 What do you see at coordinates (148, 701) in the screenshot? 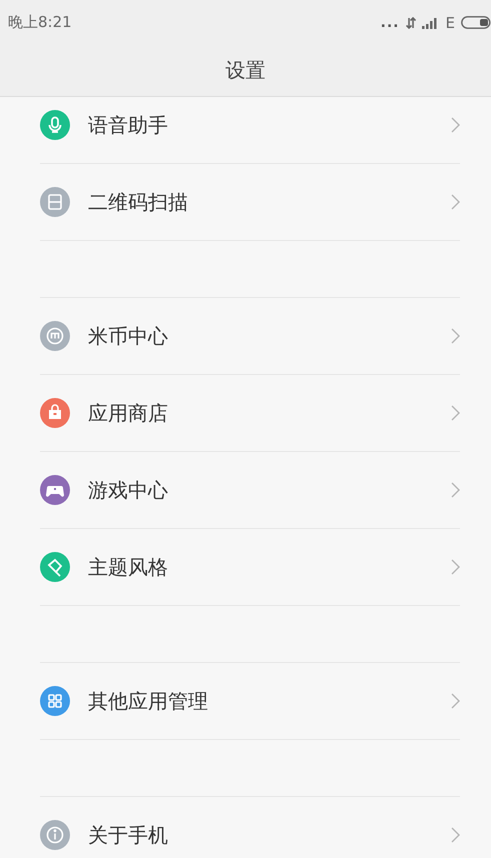
I see `item-label: 其他应用管理` at bounding box center [148, 701].